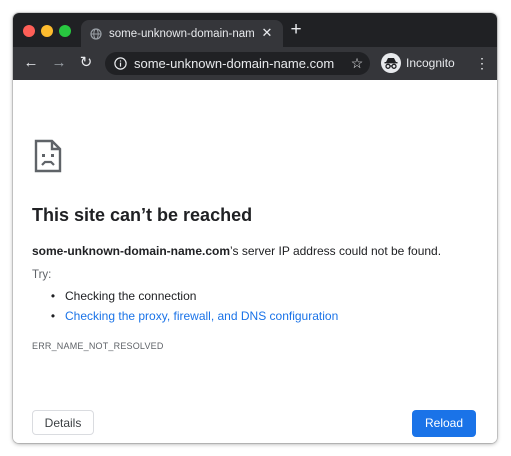 This screenshot has height=456, width=511. I want to click on error-code: ERR_NAME_NOT_RESOLVED, so click(98, 346).